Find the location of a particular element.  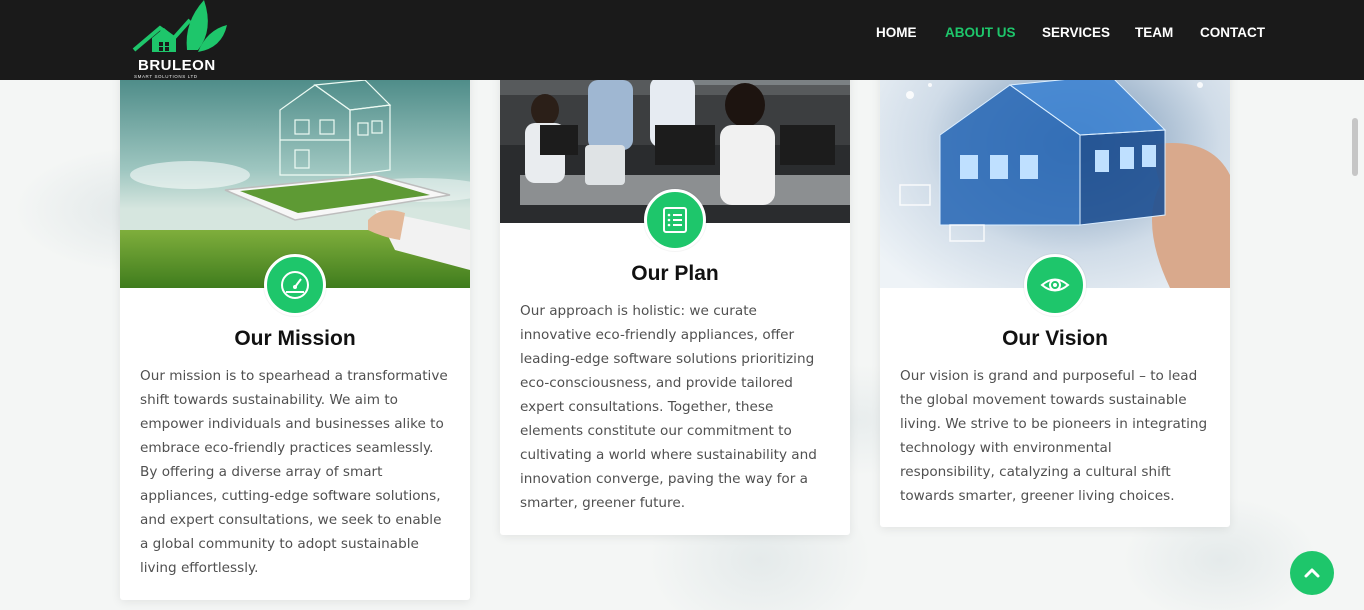

logo-leaf-house-icon is located at coordinates (179, 26).